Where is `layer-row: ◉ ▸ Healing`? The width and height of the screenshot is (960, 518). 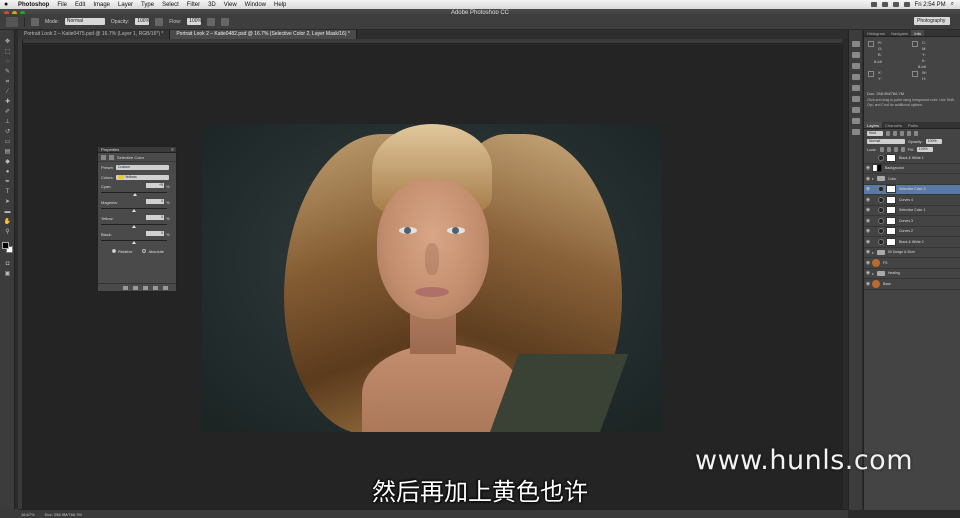
layer-row: ◉ ▸ Healing is located at coordinates (912, 274).